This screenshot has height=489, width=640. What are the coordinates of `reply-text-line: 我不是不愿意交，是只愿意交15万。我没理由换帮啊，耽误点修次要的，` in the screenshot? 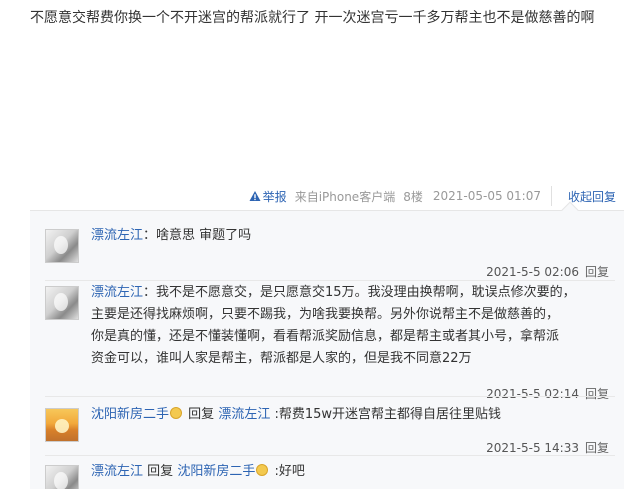 It's located at (366, 292).